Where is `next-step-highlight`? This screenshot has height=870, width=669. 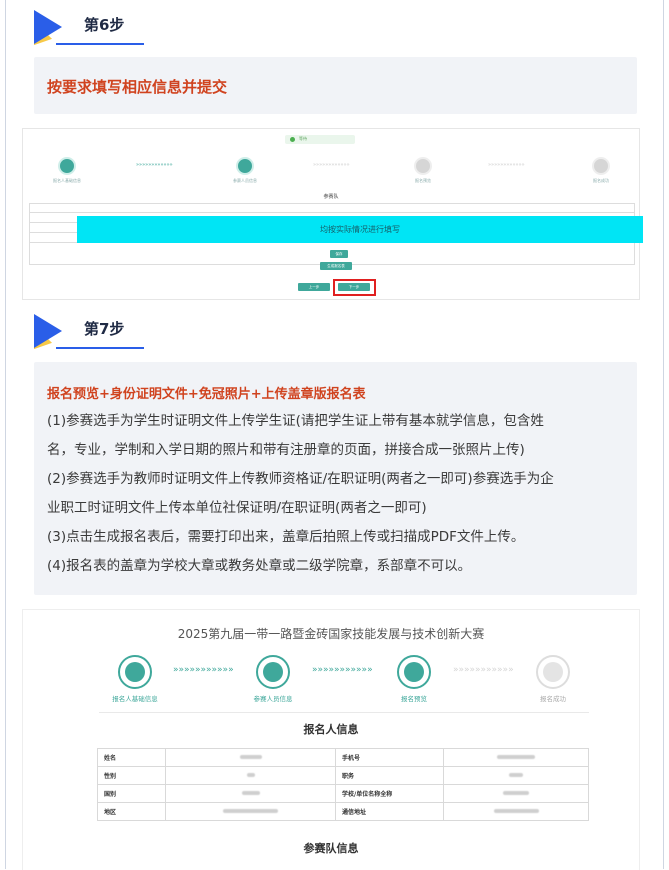
next-step-highlight is located at coordinates (354, 287).